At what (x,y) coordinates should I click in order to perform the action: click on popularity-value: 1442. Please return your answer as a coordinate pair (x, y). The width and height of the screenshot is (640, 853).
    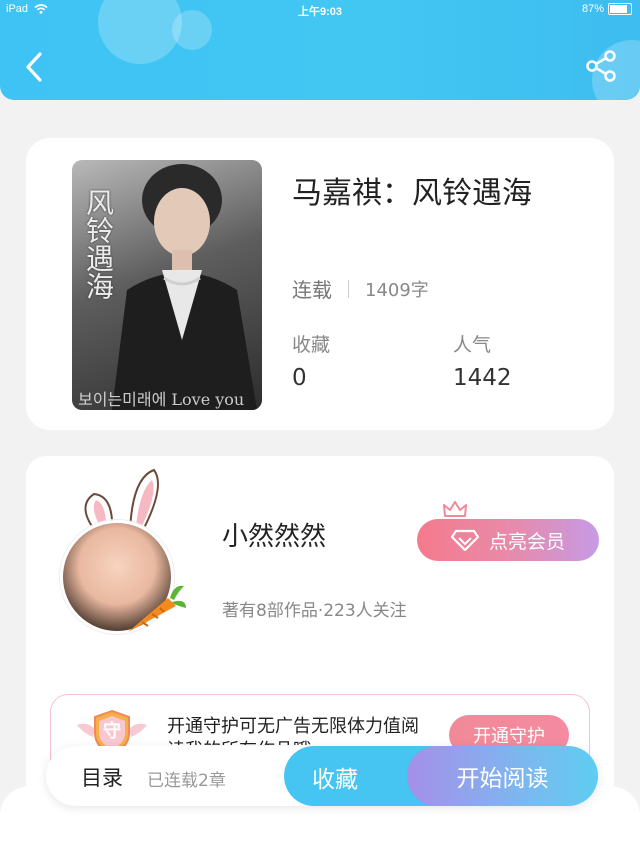
    Looking at the image, I should click on (482, 378).